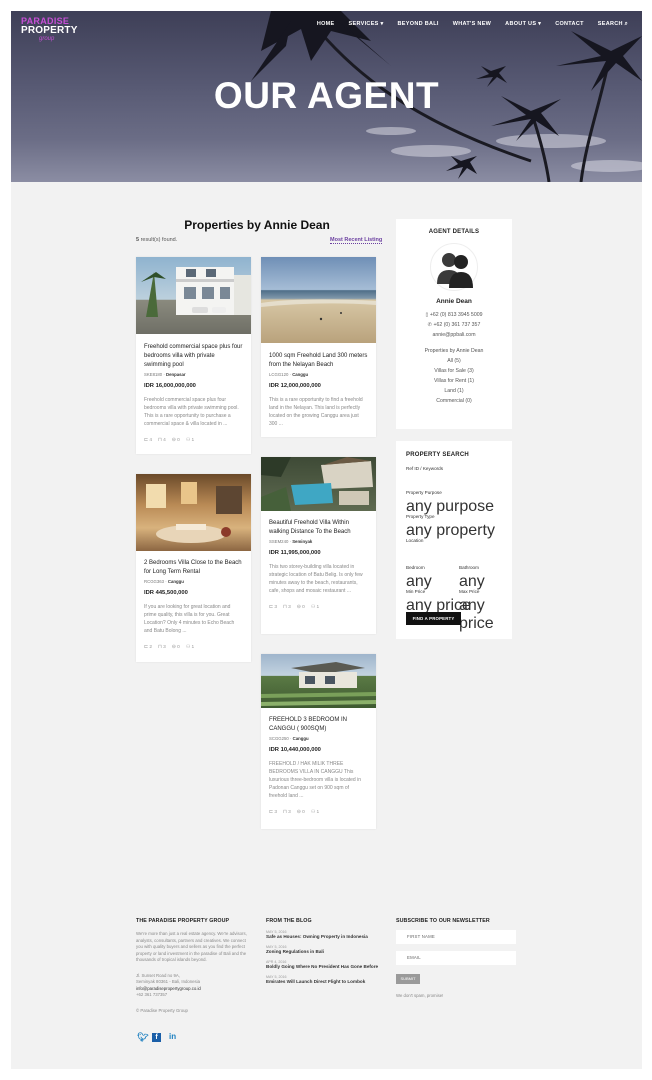 The image size is (652, 1080). Describe the element at coordinates (326, 24) in the screenshot. I see `nav-home: HOME` at that location.